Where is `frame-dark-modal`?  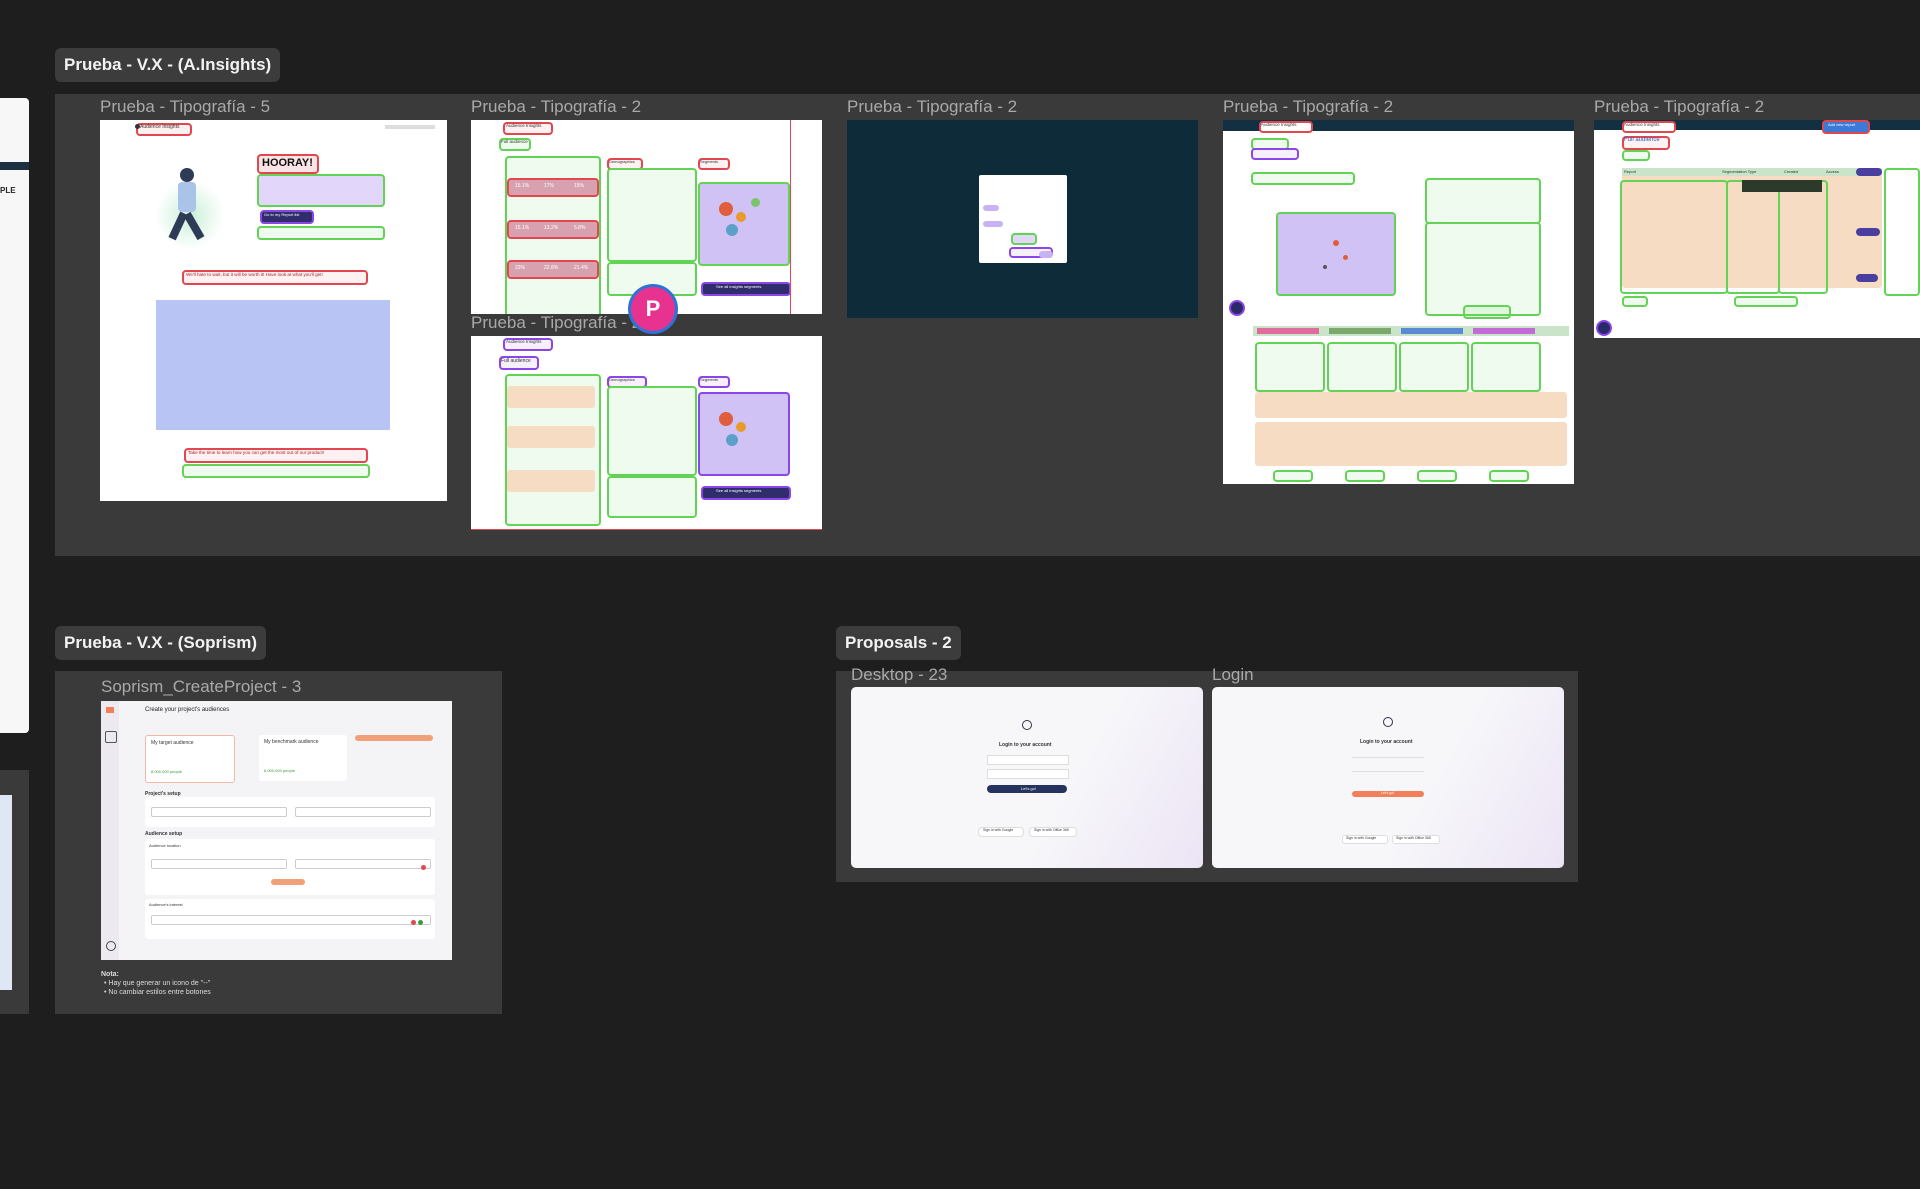
frame-dark-modal is located at coordinates (1022, 219).